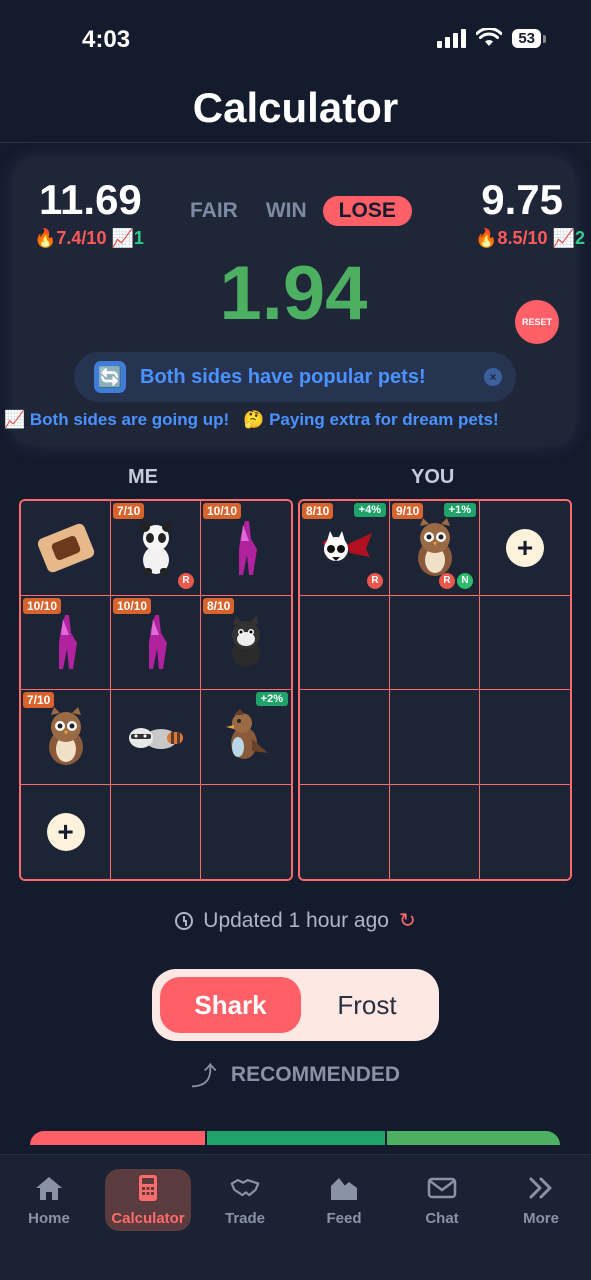 The width and height of the screenshot is (591, 1280). I want to click on tab-trade: Trade, so click(245, 1200).